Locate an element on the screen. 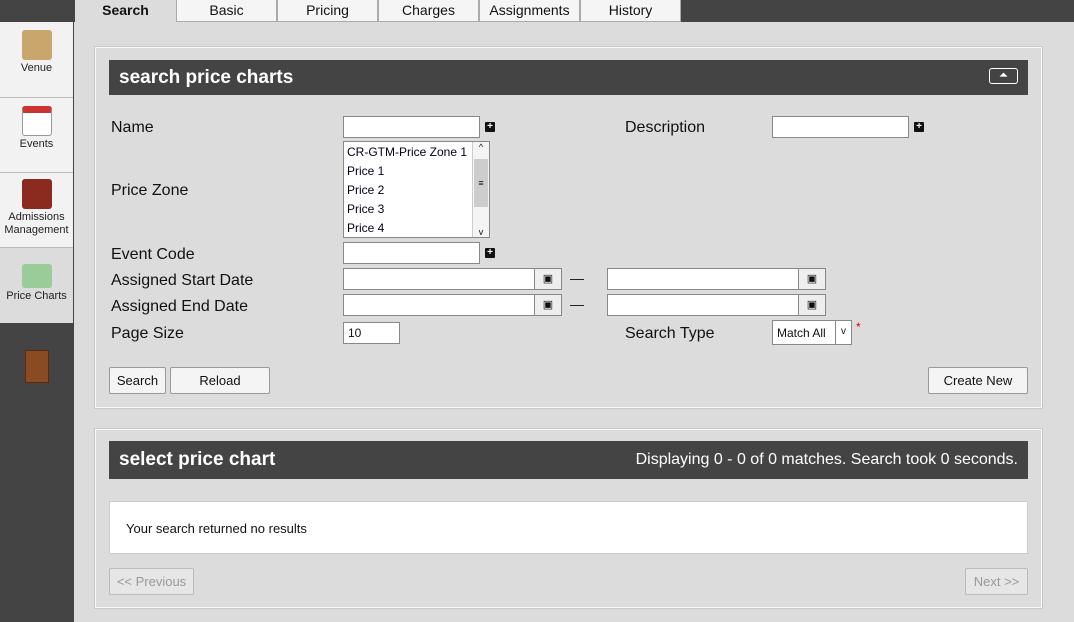 This screenshot has width=1074, height=622. end-date-to-input is located at coordinates (703, 305).